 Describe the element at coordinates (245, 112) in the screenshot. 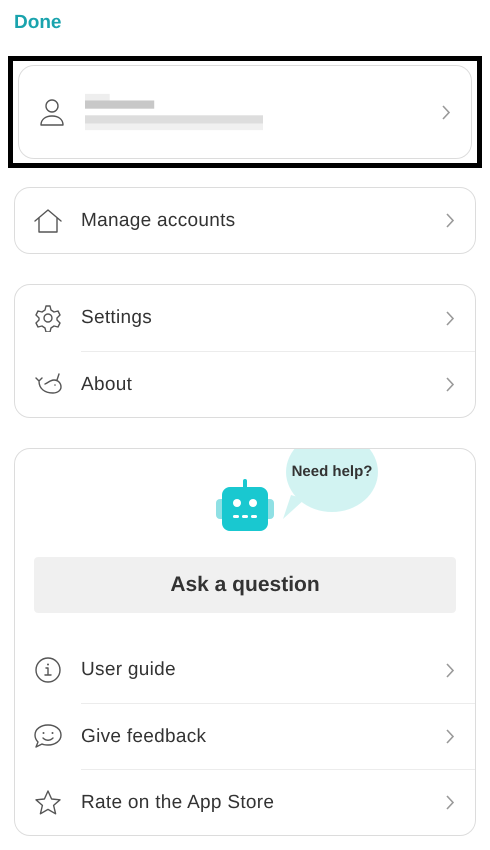

I see `profile-card` at that location.